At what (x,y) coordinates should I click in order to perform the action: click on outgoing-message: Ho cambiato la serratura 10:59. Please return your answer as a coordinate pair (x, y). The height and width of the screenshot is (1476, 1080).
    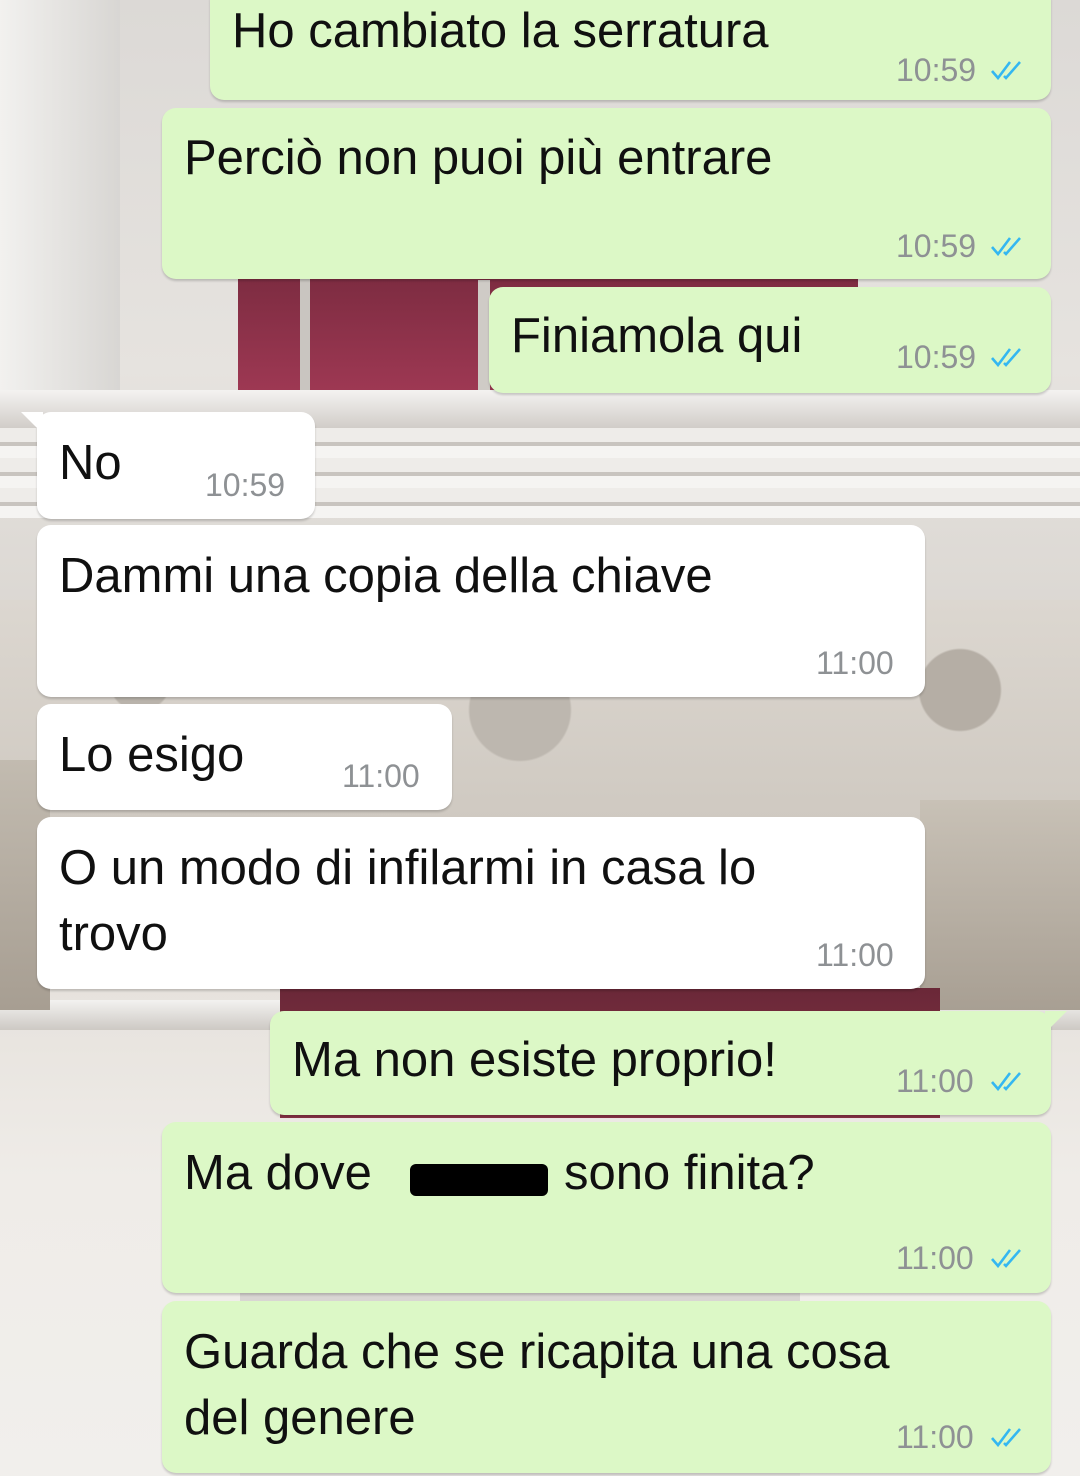
    Looking at the image, I should click on (630, 50).